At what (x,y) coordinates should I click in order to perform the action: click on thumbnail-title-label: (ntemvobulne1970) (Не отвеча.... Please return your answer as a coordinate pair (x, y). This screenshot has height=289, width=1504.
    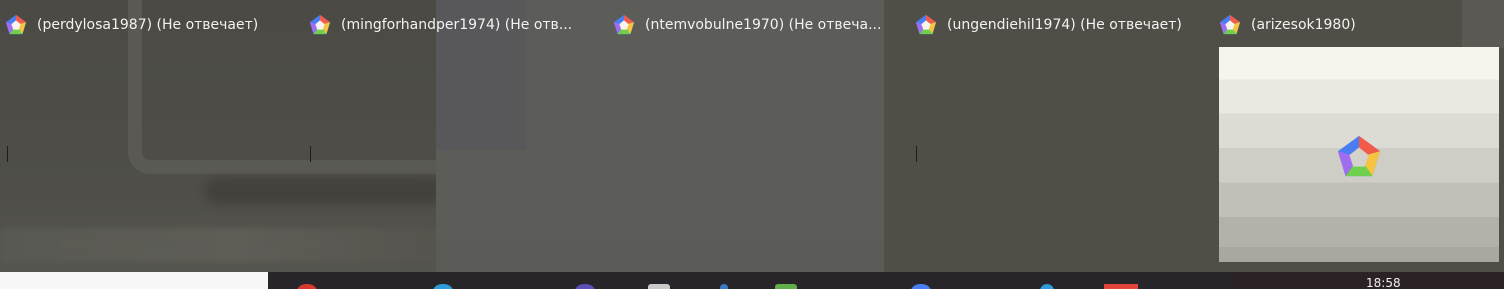
    Looking at the image, I should click on (763, 25).